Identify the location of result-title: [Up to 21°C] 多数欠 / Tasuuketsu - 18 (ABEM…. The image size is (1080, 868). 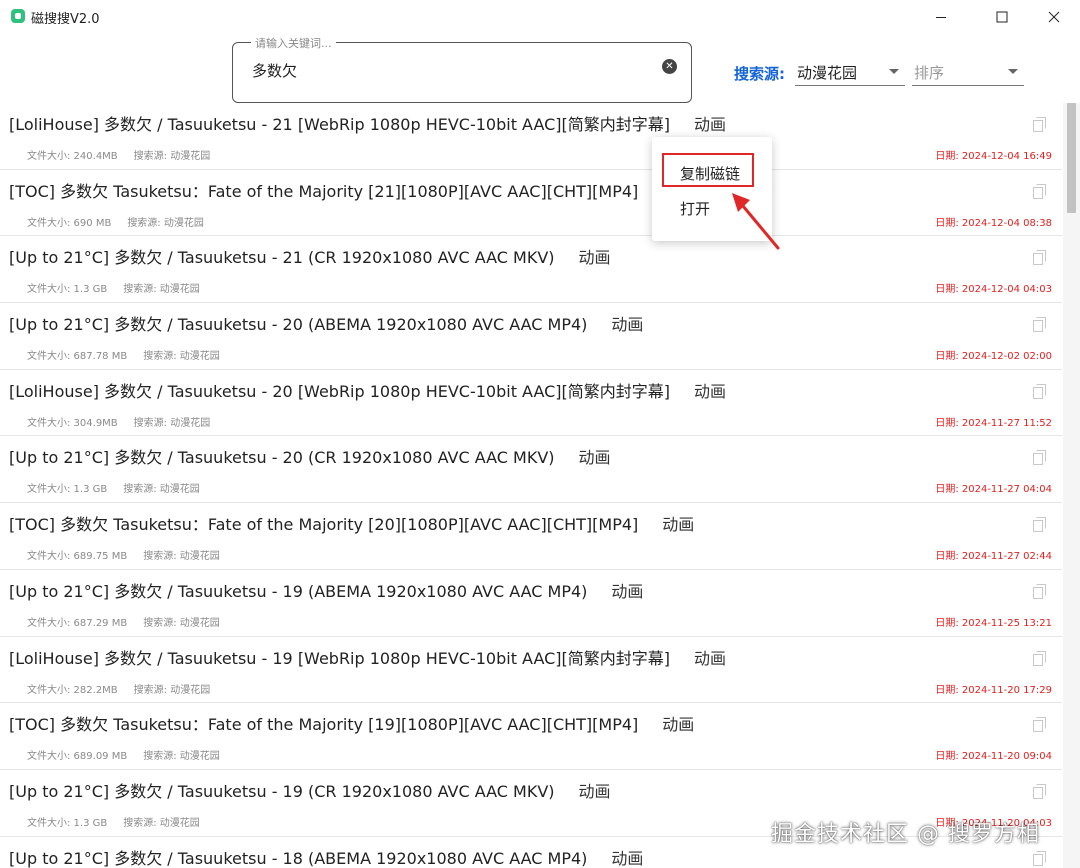
(326, 856).